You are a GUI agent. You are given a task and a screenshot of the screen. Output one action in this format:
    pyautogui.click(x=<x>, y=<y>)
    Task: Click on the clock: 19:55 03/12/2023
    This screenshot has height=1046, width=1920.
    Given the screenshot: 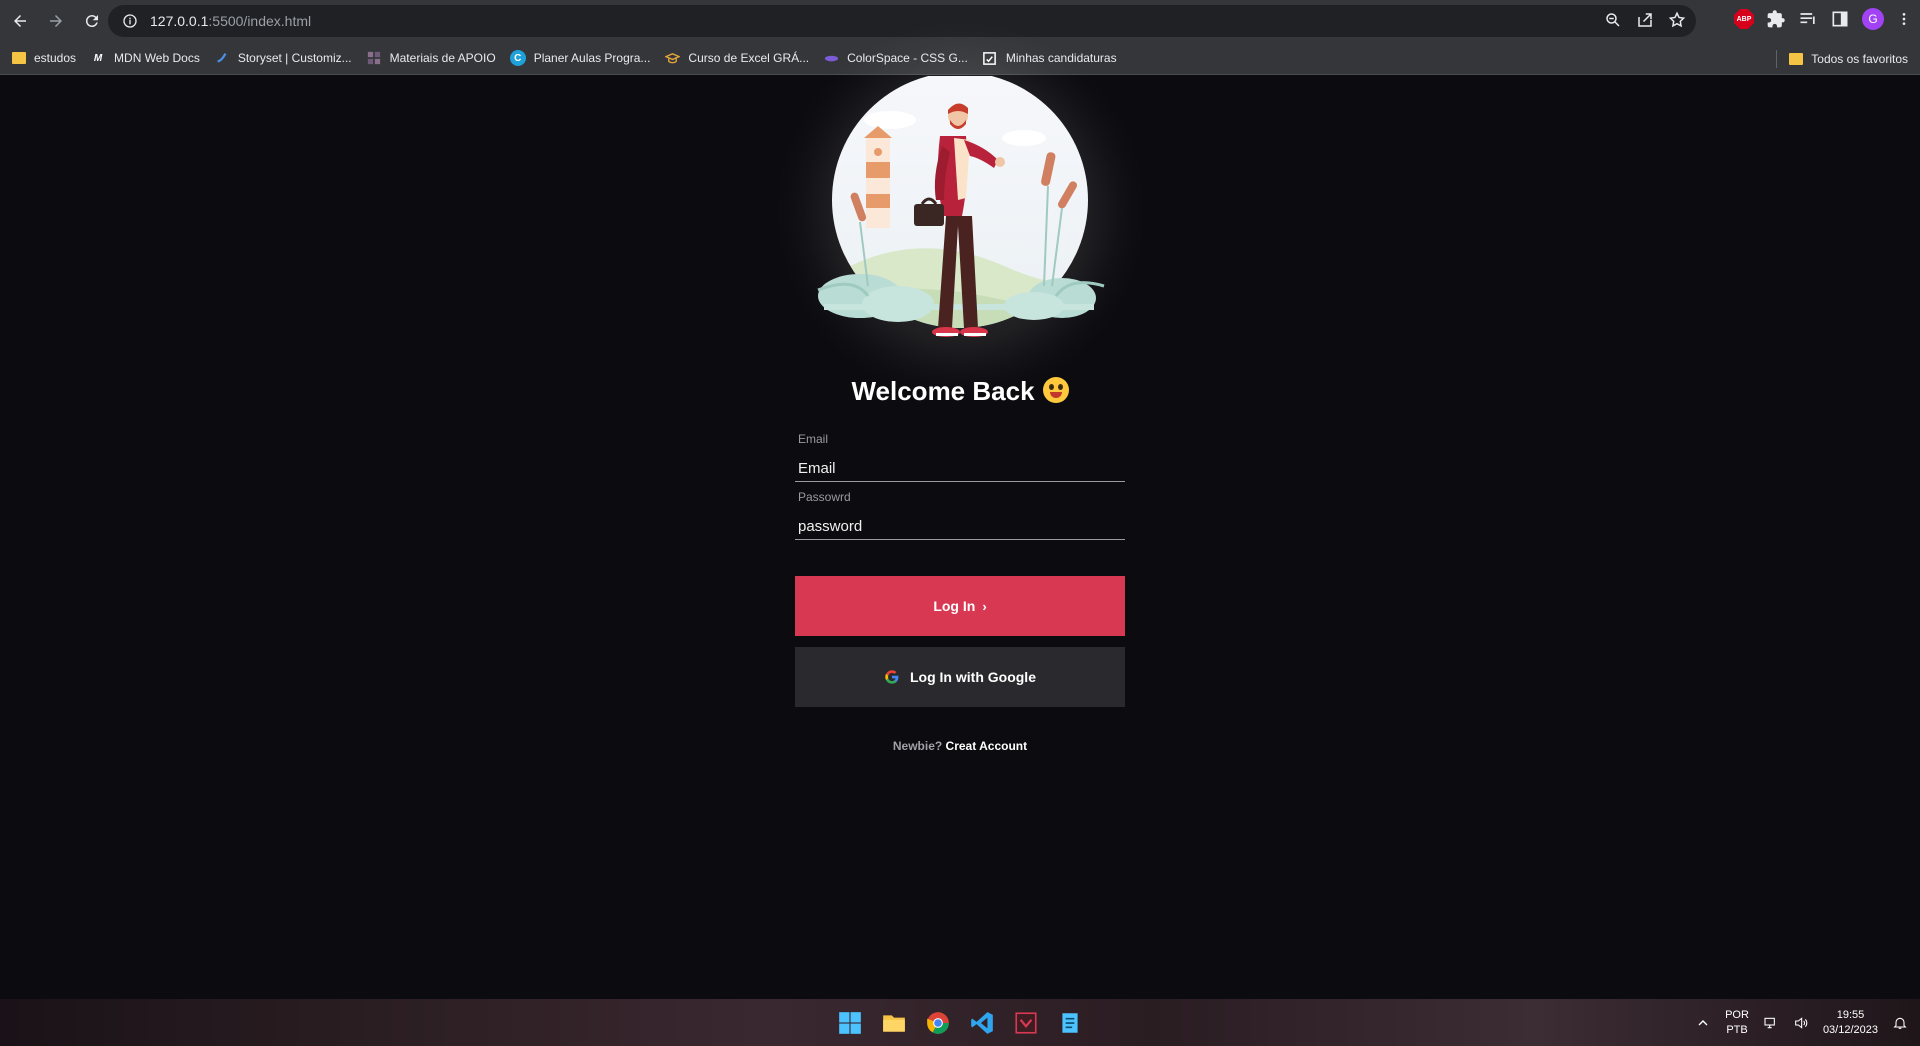 What is the action you would take?
    pyautogui.click(x=1850, y=1023)
    